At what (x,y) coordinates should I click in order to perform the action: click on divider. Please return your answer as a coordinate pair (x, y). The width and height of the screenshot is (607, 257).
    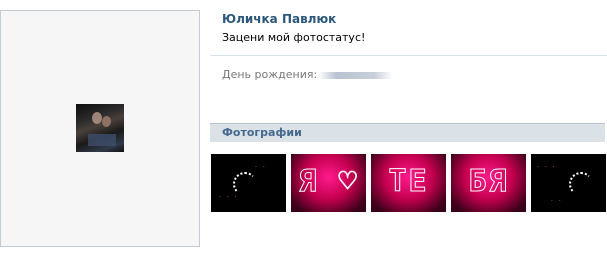
    Looking at the image, I should click on (408, 55).